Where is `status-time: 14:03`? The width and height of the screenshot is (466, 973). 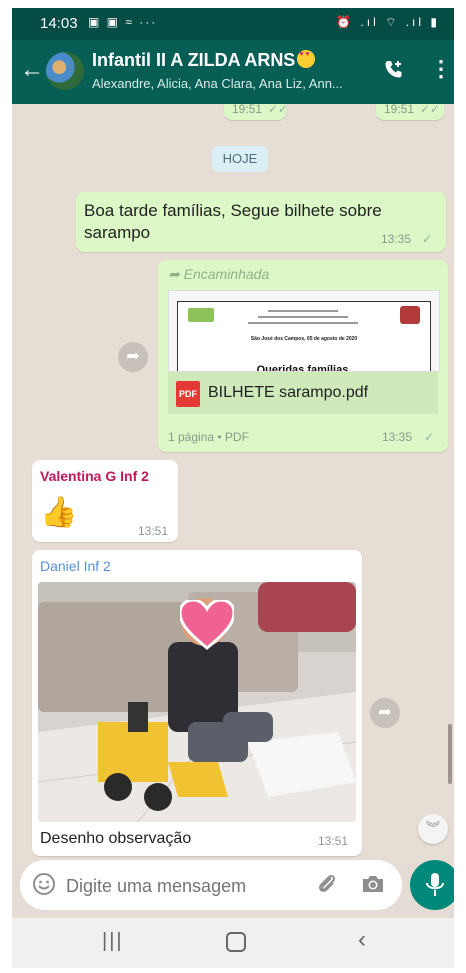
status-time: 14:03 is located at coordinates (59, 23).